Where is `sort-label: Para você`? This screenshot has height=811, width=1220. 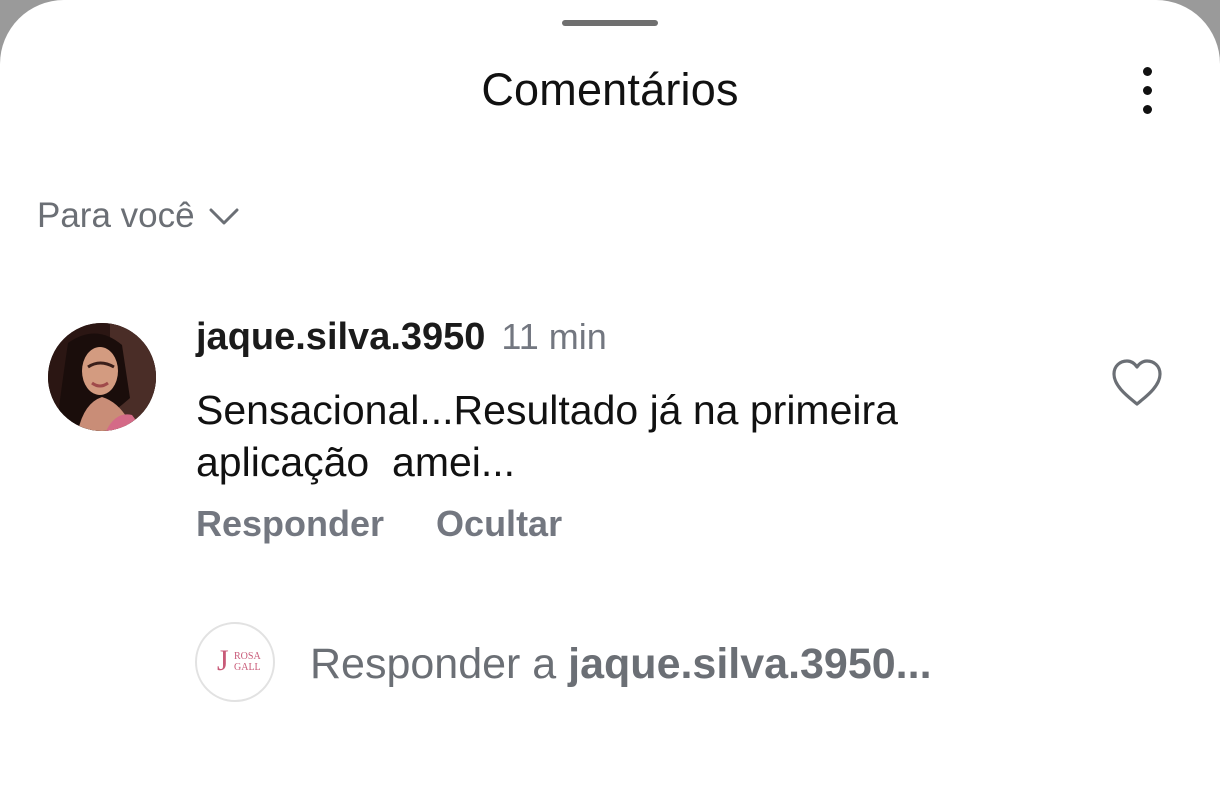 sort-label: Para você is located at coordinates (116, 215).